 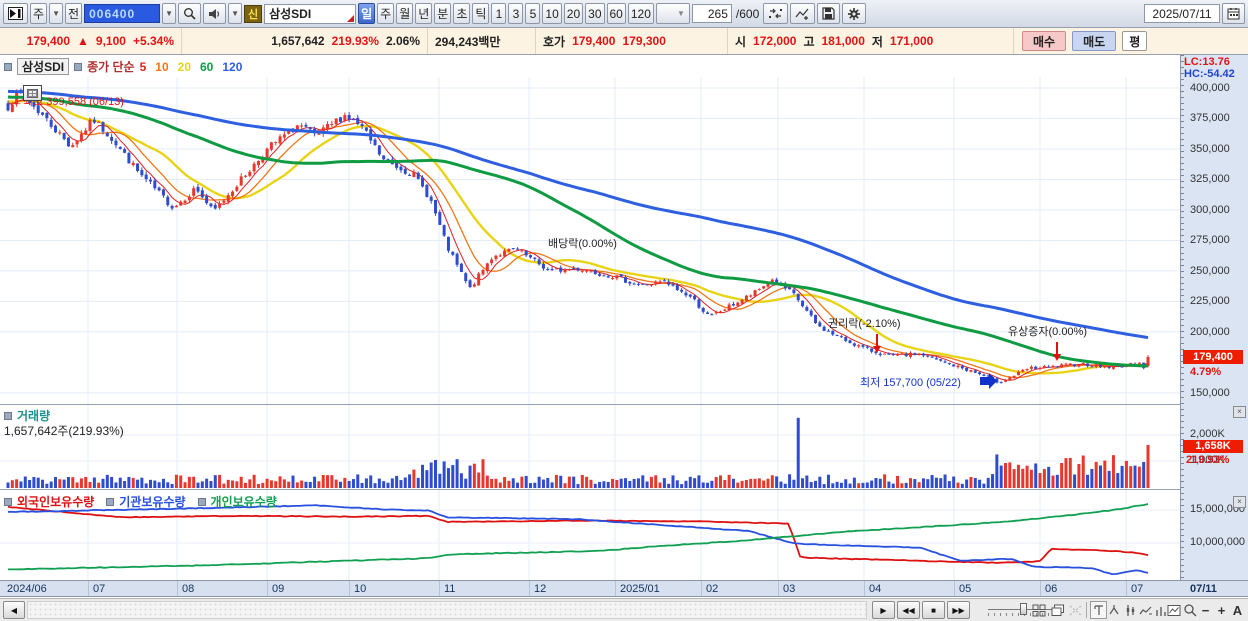 I want to click on holdings-series-2: 개인보유수량, so click(x=237, y=501).